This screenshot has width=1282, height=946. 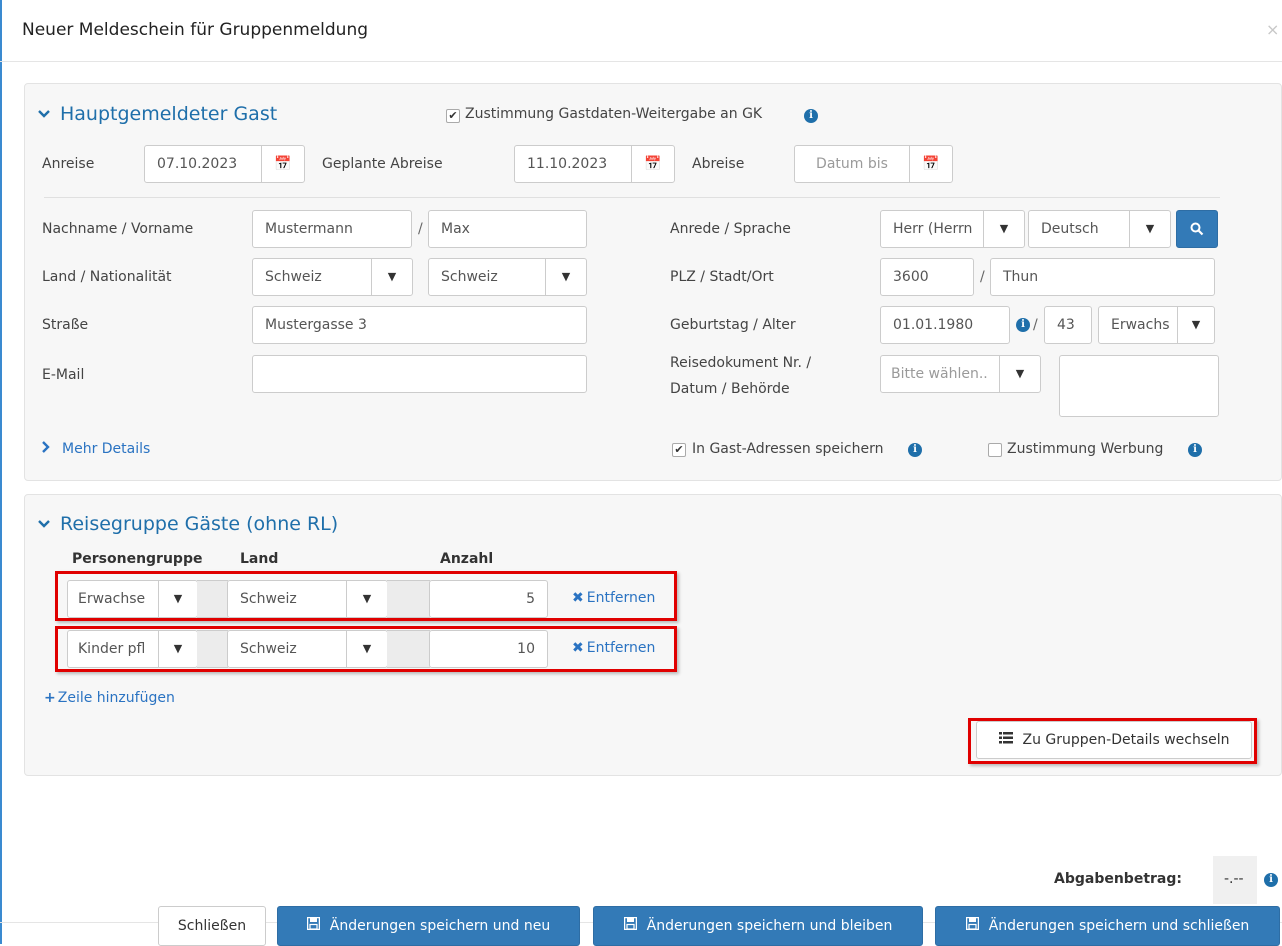 What do you see at coordinates (106, 449) in the screenshot?
I see `more-details-text: Mehr Details` at bounding box center [106, 449].